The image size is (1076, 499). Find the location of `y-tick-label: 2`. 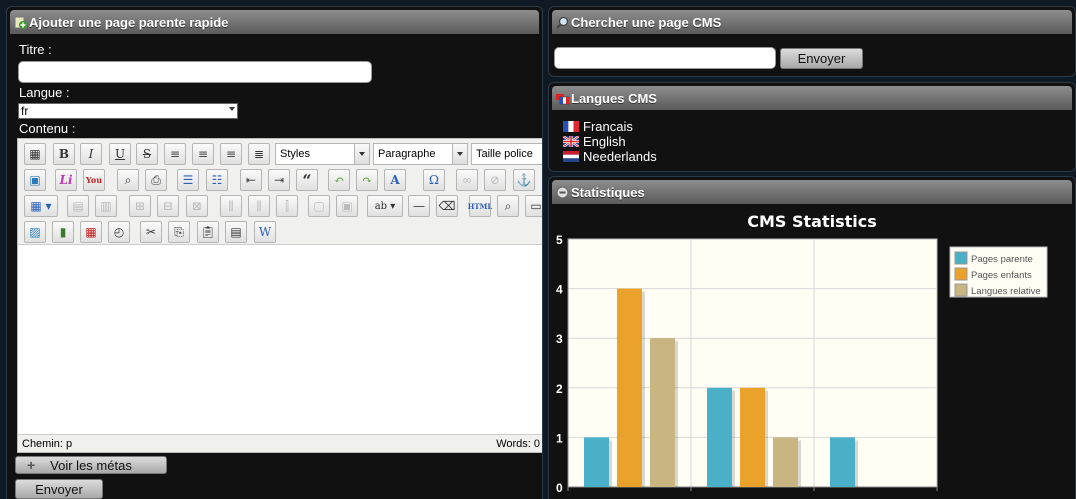

y-tick-label: 2 is located at coordinates (559, 389).